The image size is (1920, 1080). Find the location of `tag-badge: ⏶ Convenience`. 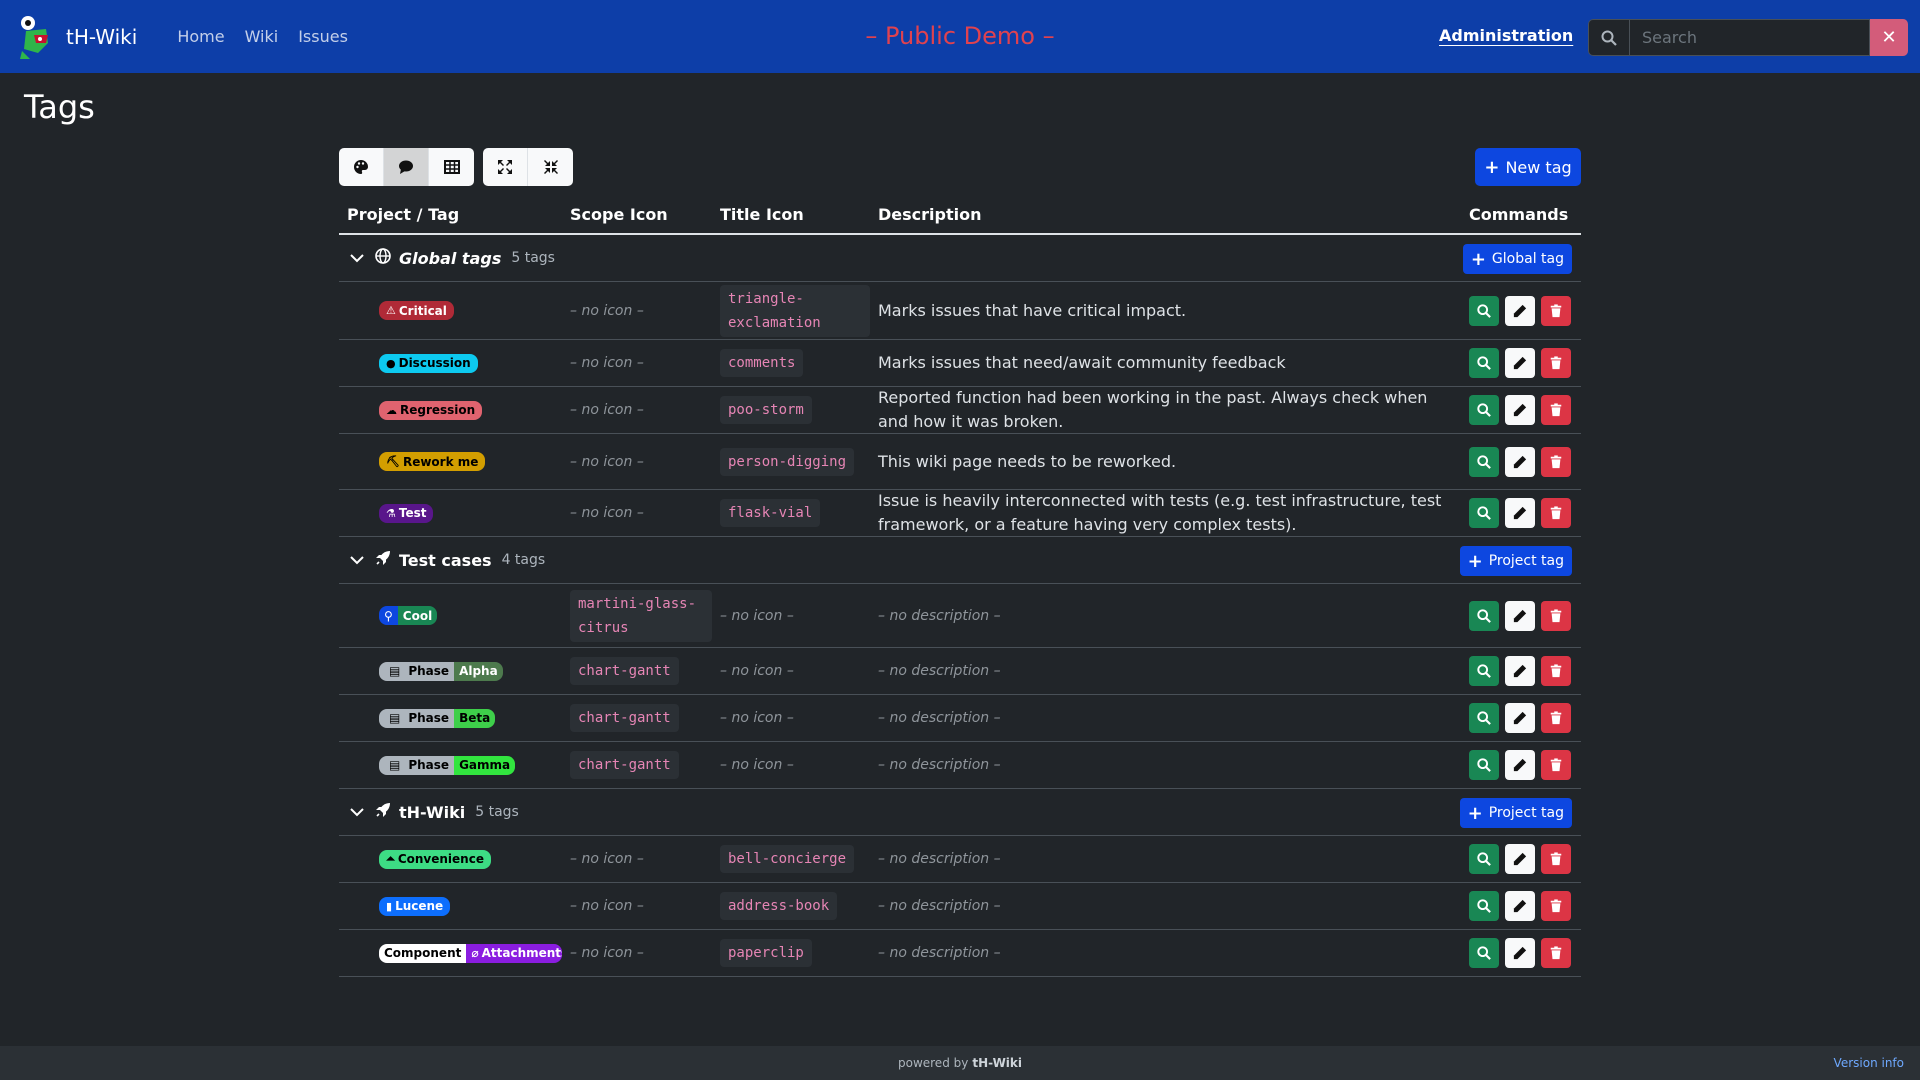

tag-badge: ⏶ Convenience is located at coordinates (435, 859).